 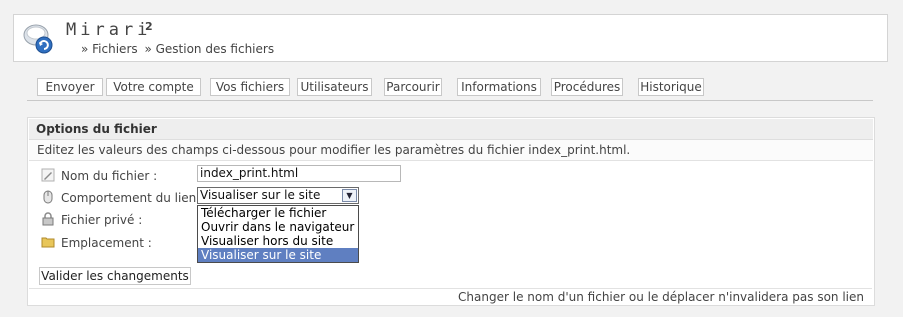 What do you see at coordinates (149, 26) in the screenshot?
I see `app-version-superscript: 2` at bounding box center [149, 26].